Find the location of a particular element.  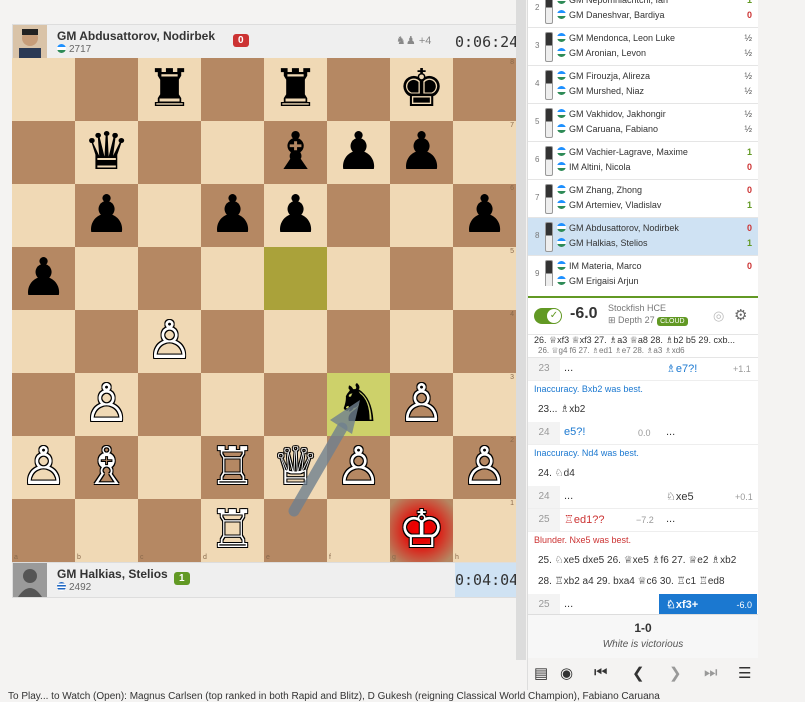

square-b3: ♙ is located at coordinates (106, 404).